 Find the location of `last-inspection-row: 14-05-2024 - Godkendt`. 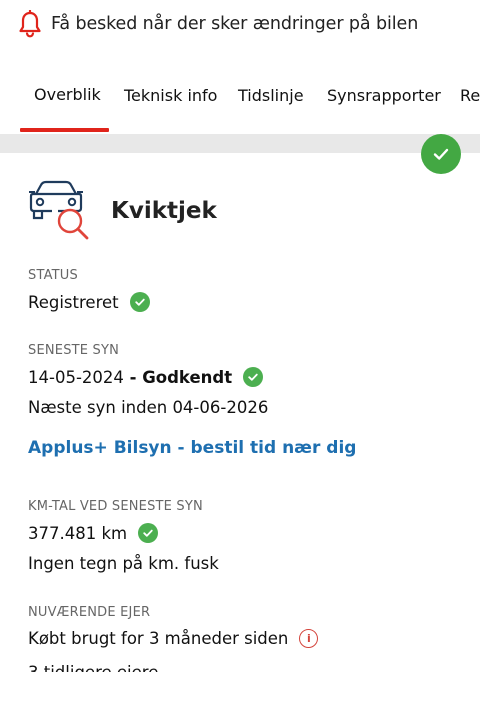

last-inspection-row: 14-05-2024 - Godkendt is located at coordinates (146, 377).